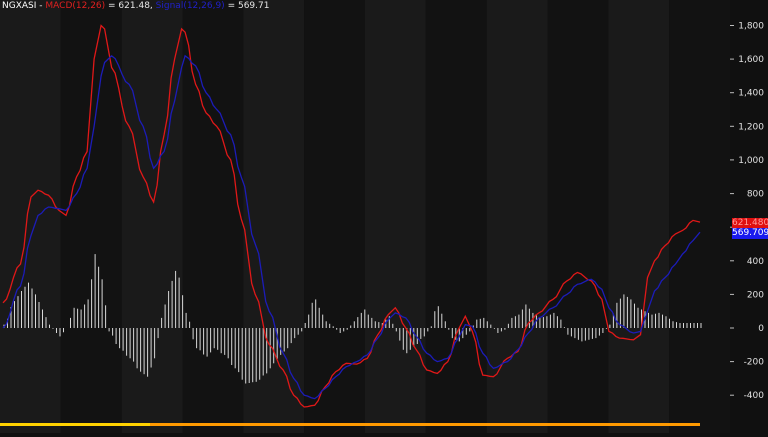 The image size is (768, 437). I want to click on y-tick-label: 1,600, so click(751, 60).